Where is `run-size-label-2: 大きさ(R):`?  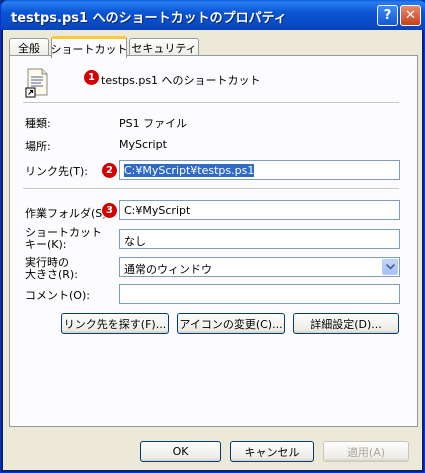
run-size-label-2: 大きさ(R): is located at coordinates (51, 274).